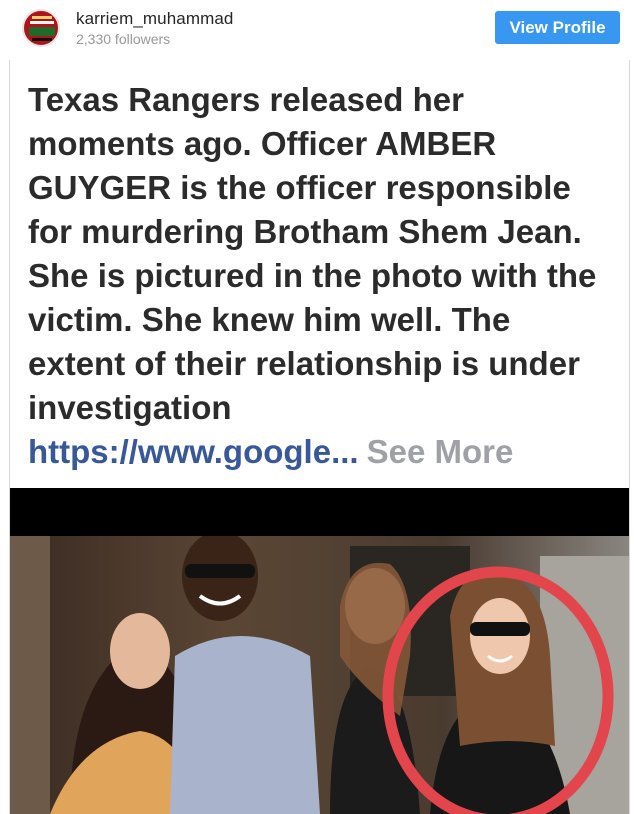 This screenshot has width=634, height=814. What do you see at coordinates (154, 19) in the screenshot?
I see `username: karriem_muhammad` at bounding box center [154, 19].